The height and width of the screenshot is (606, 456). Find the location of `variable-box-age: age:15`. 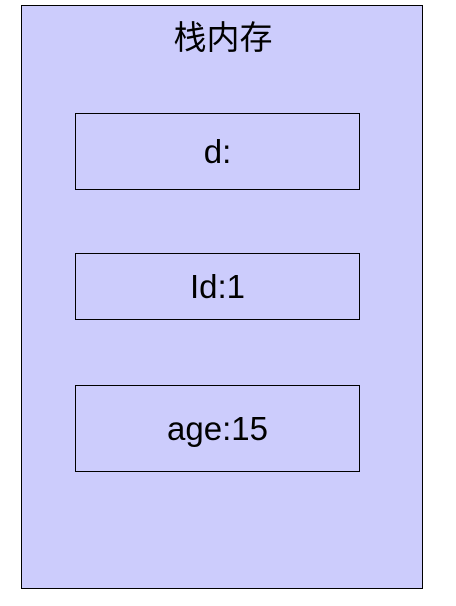

variable-box-age: age:15 is located at coordinates (217, 428).